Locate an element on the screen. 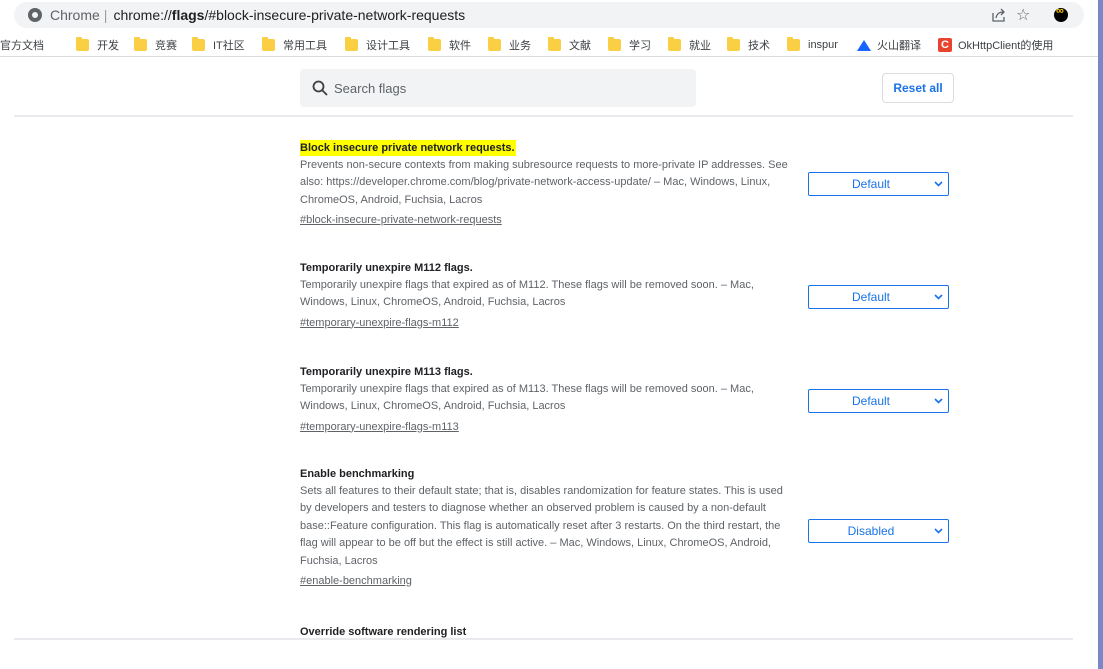 The image size is (1103, 669). bookmark-folder: 技术 is located at coordinates (748, 45).